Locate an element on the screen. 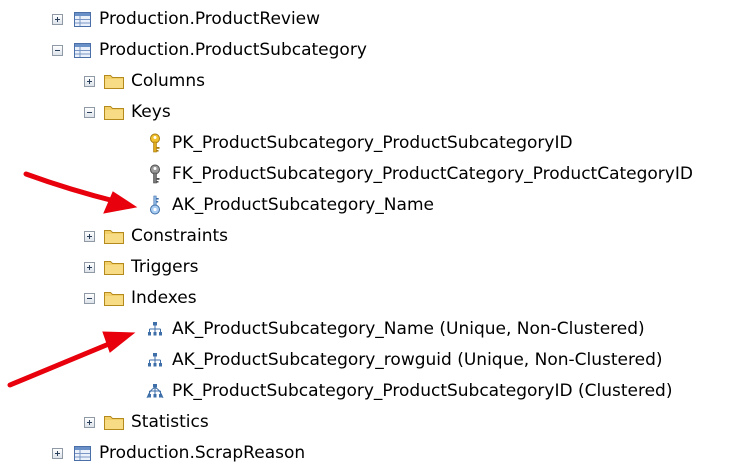  tree-node-label: Production.ProductSubcategory is located at coordinates (233, 50).